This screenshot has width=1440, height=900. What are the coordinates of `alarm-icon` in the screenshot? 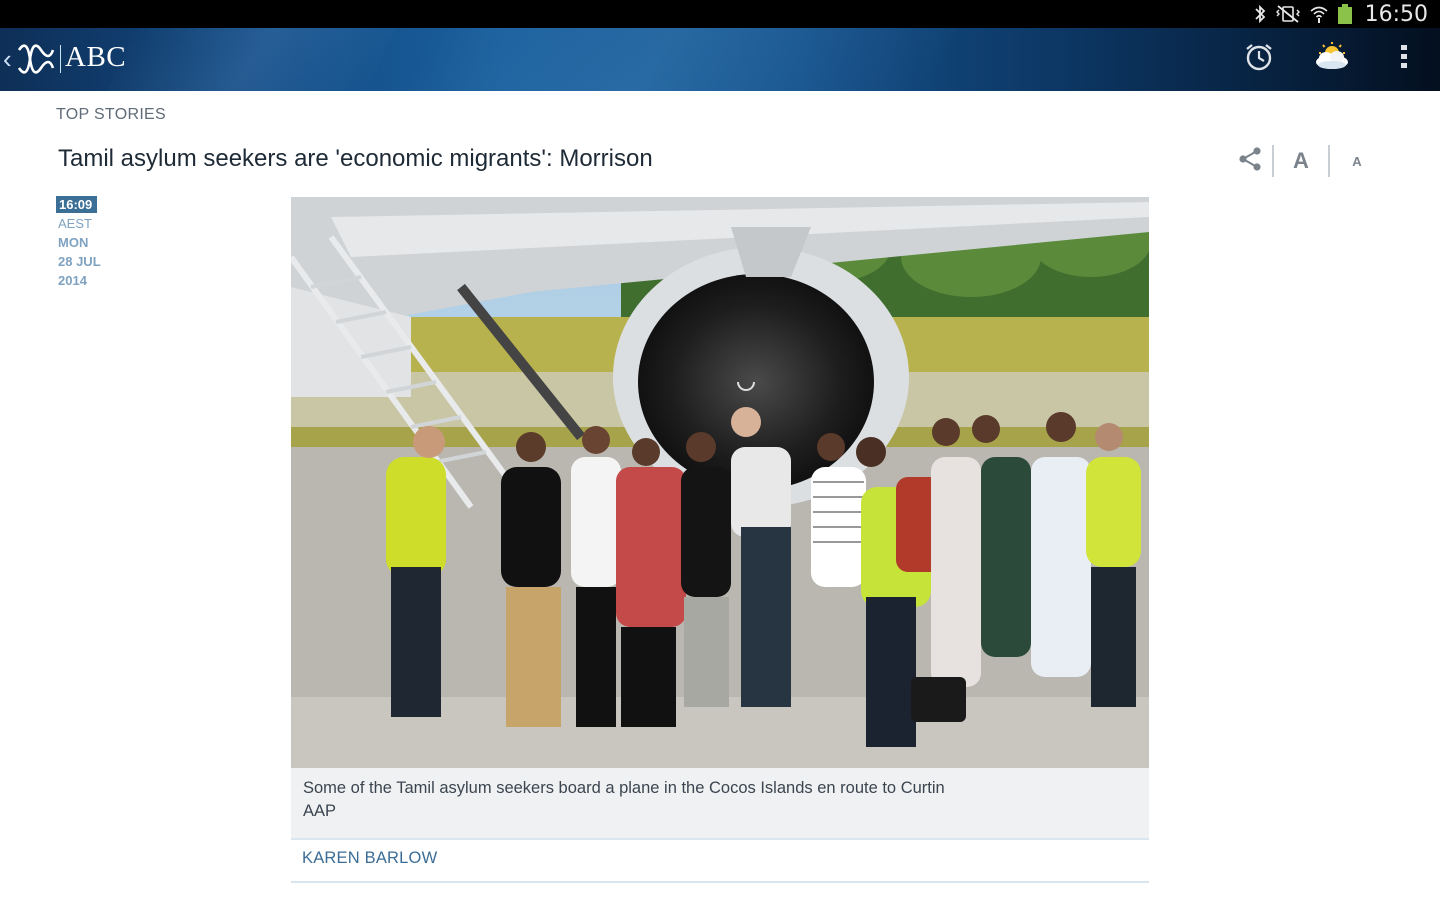 It's located at (1259, 59).